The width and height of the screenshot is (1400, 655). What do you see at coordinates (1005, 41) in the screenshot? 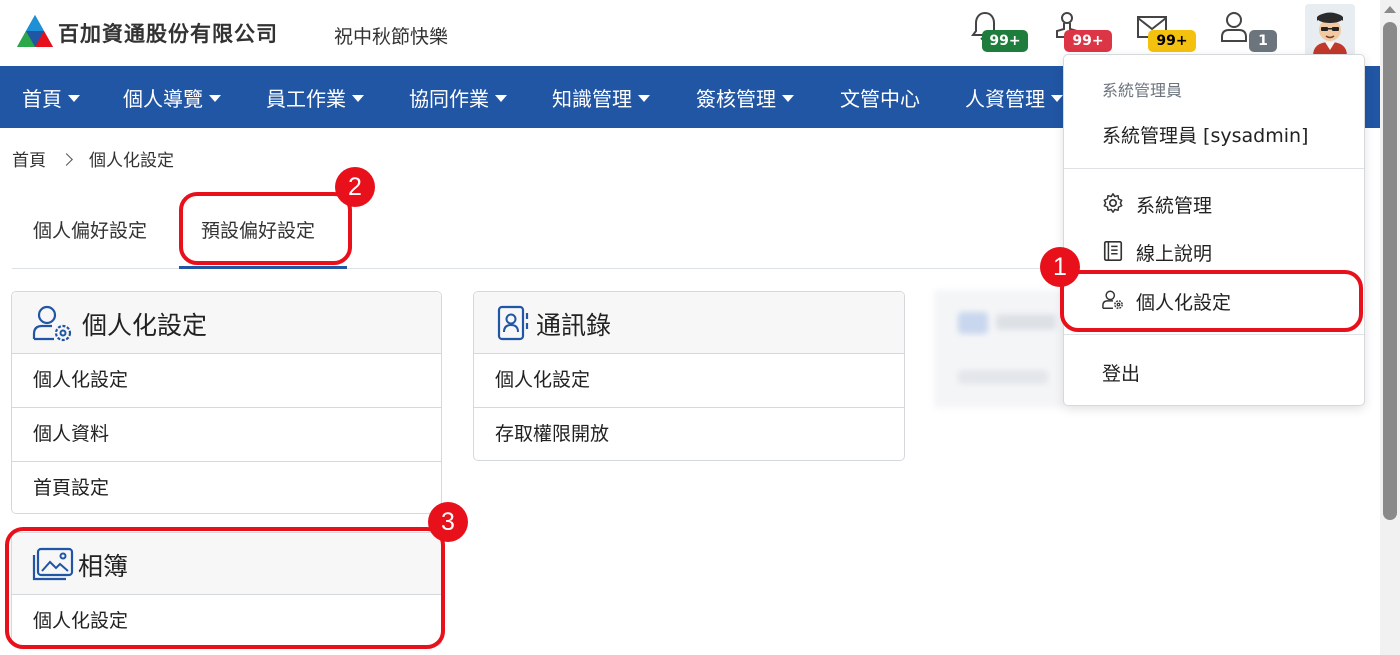
I see `notification-badge: 99+` at bounding box center [1005, 41].